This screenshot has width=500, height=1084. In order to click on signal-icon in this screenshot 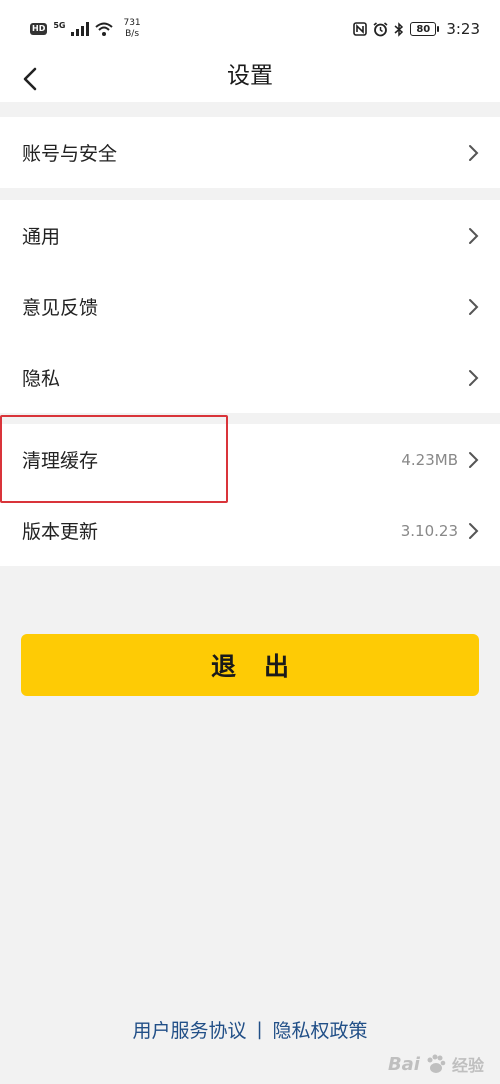, I will do `click(80, 29)`.